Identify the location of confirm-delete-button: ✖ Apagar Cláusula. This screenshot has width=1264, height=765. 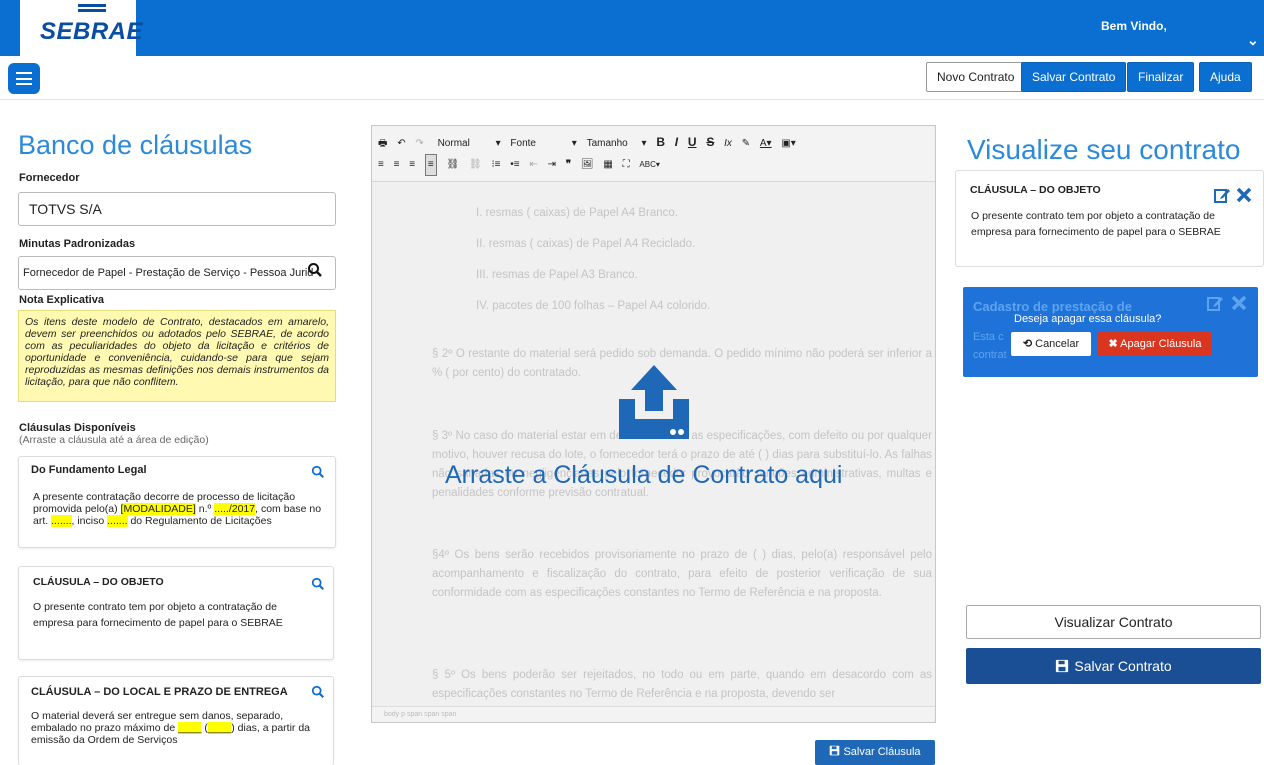
(1155, 344).